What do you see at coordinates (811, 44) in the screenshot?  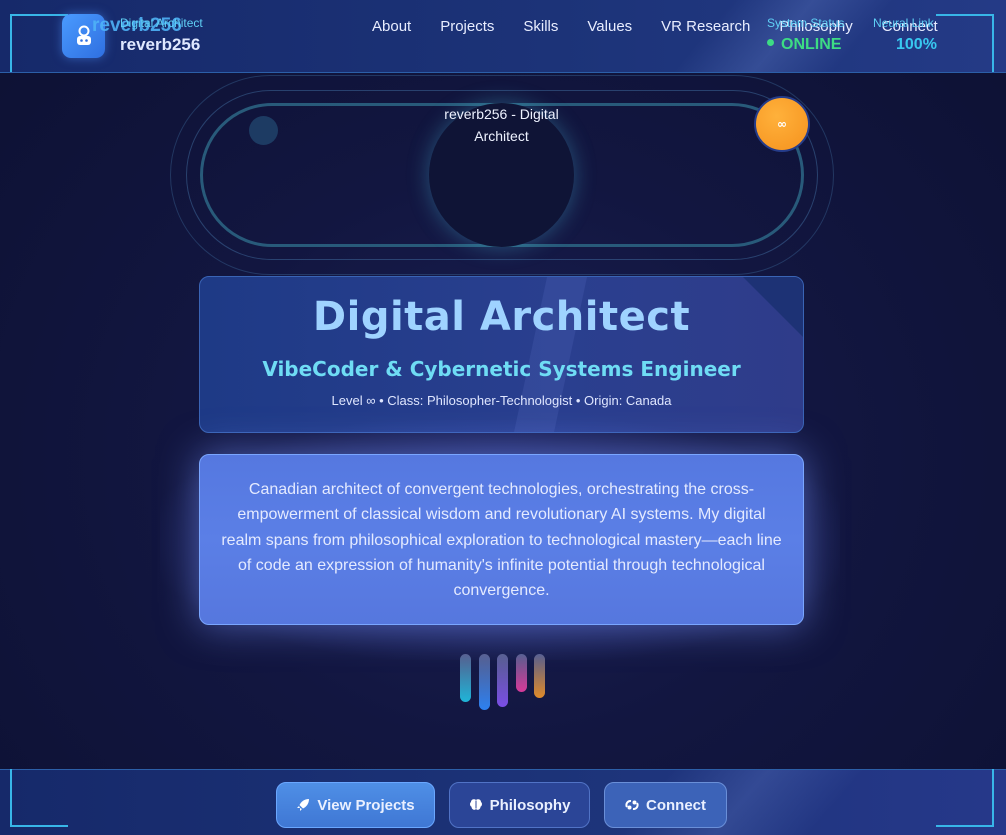 I see `system-status-text: ONLINE` at bounding box center [811, 44].